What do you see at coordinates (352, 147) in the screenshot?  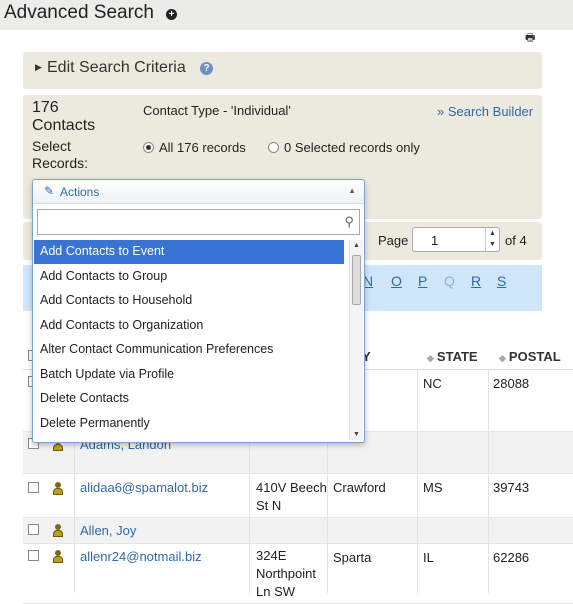 I see `radio-selected-label: 0 Selected records only` at bounding box center [352, 147].